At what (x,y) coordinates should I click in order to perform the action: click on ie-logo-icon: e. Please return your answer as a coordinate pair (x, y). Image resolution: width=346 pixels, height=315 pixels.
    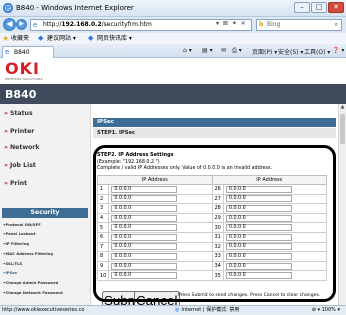
    Looking at the image, I should click on (8, 8).